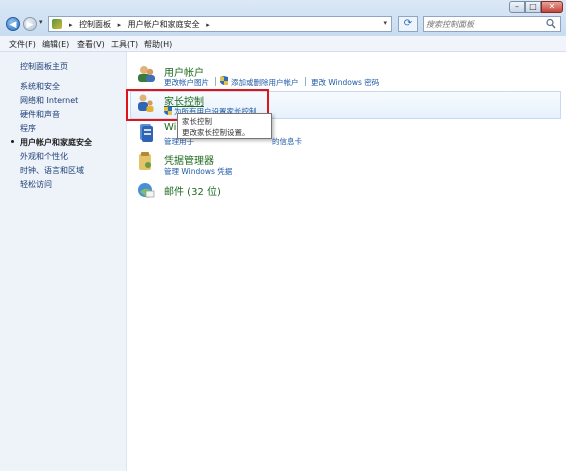  Describe the element at coordinates (91, 44) in the screenshot. I see `menu-view: 查看(V)` at that location.